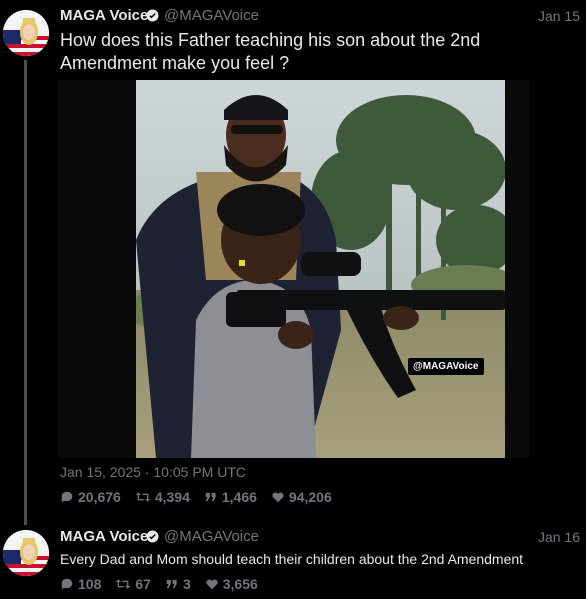 Image resolution: width=586 pixels, height=599 pixels. What do you see at coordinates (239, 497) in the screenshot?
I see `quote-count: 1,466` at bounding box center [239, 497].